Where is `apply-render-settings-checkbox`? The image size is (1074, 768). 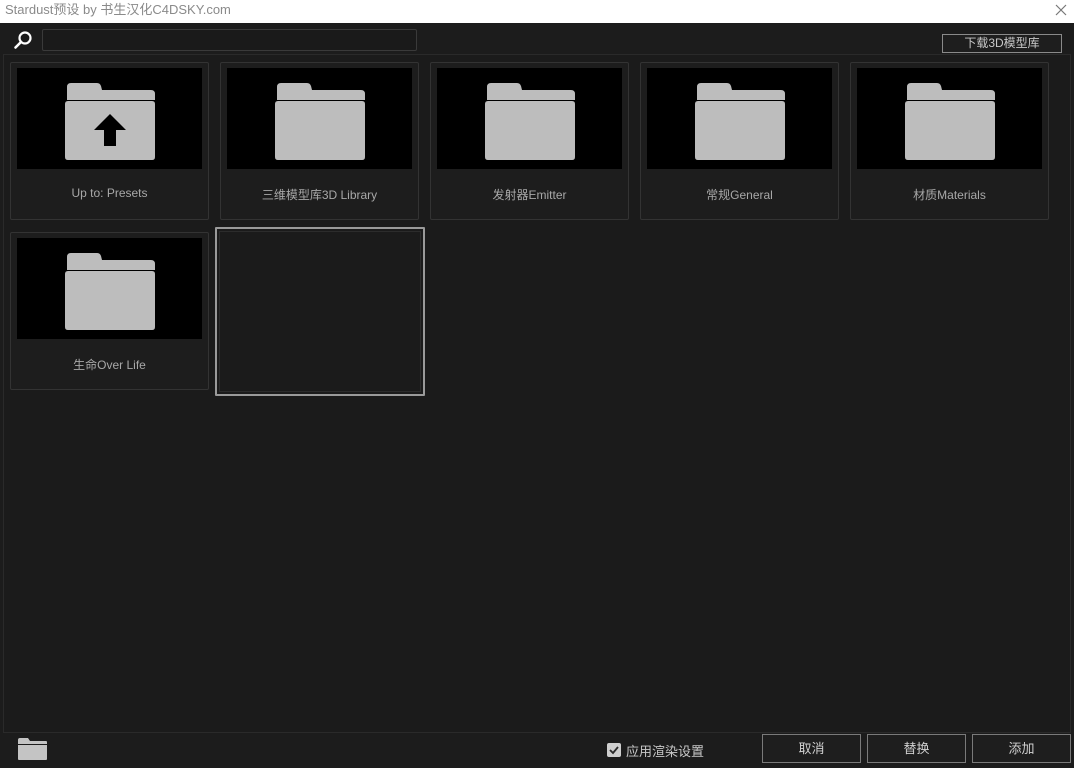 apply-render-settings-checkbox is located at coordinates (614, 750).